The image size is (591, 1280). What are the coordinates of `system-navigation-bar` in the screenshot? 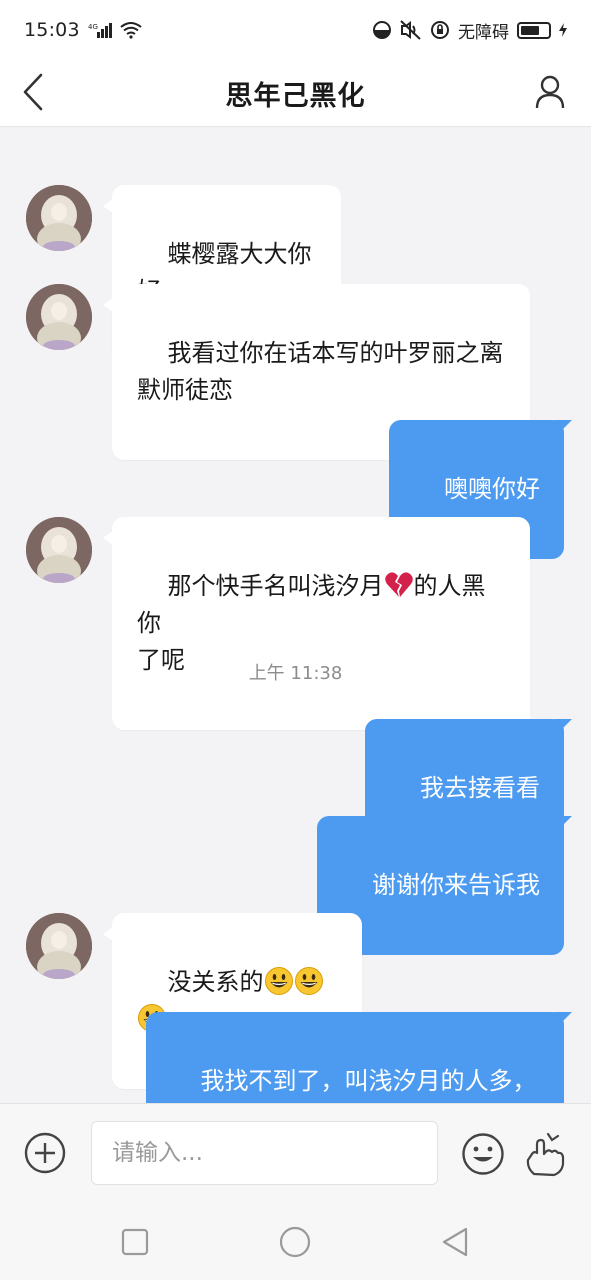 It's located at (295, 1241).